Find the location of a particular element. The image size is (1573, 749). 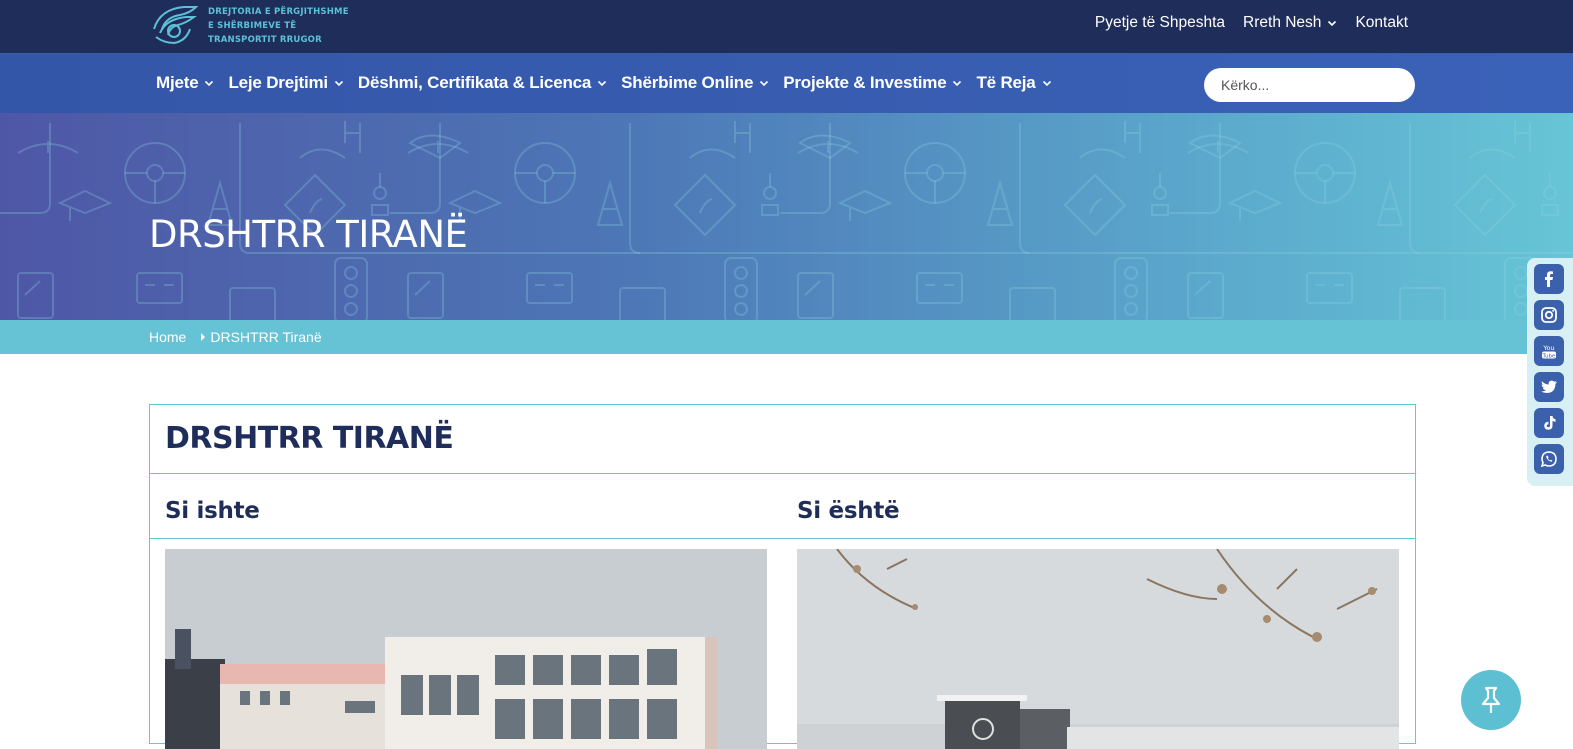

top-link-about: Rreth Nesh is located at coordinates (1290, 23).